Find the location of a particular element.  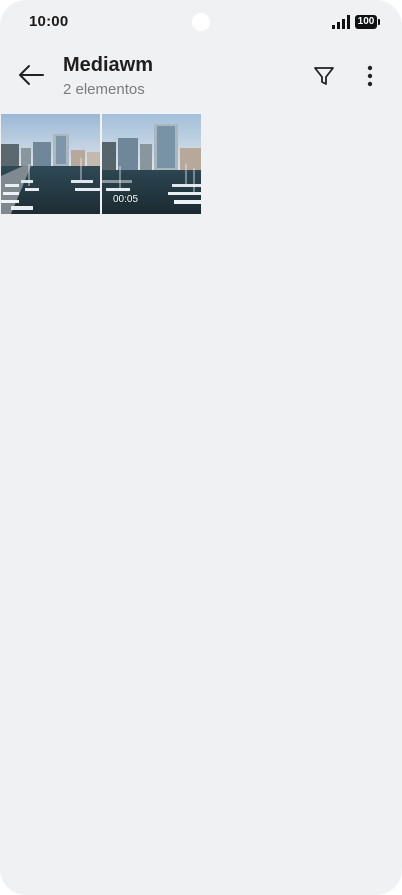

battery-level: 100 is located at coordinates (366, 22).